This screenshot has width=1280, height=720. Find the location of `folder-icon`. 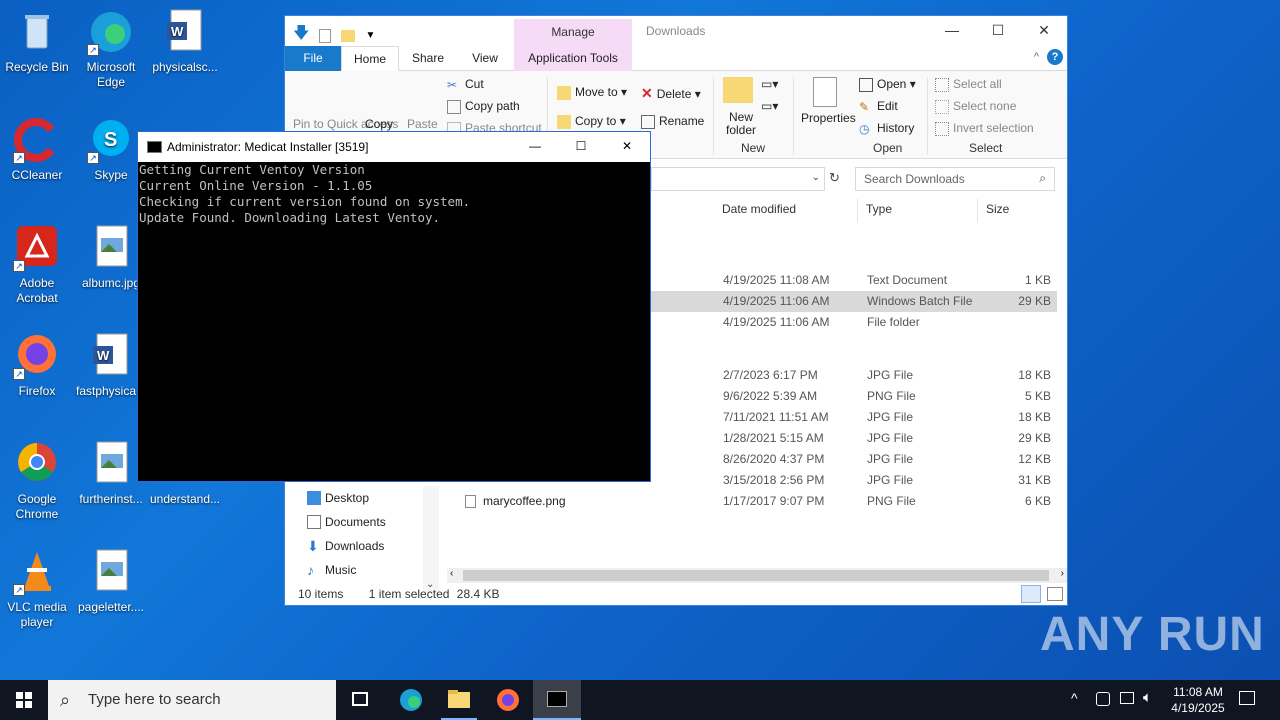

folder-icon is located at coordinates (348, 35).